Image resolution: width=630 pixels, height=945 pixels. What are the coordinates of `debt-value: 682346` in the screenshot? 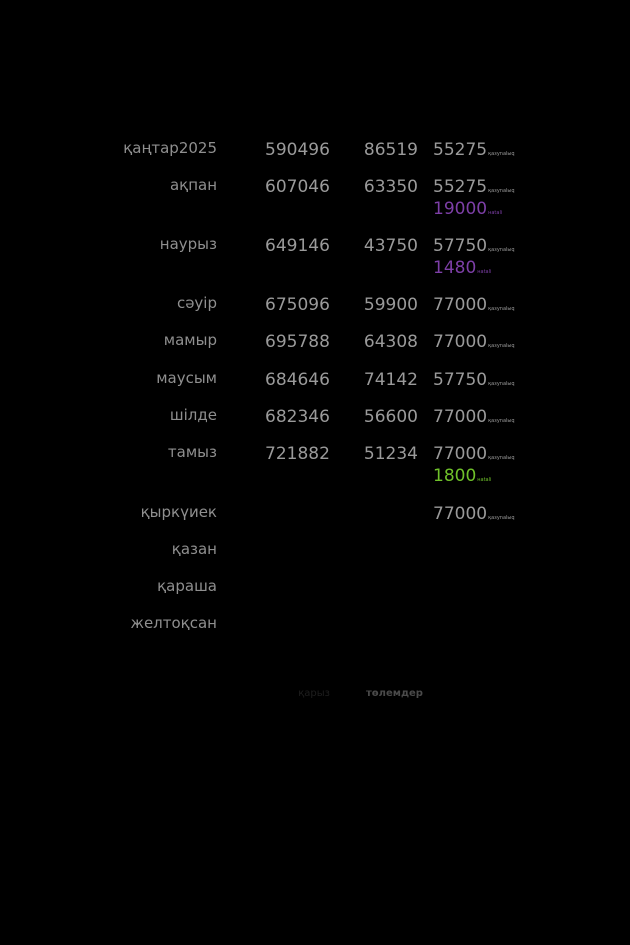 It's located at (297, 417).